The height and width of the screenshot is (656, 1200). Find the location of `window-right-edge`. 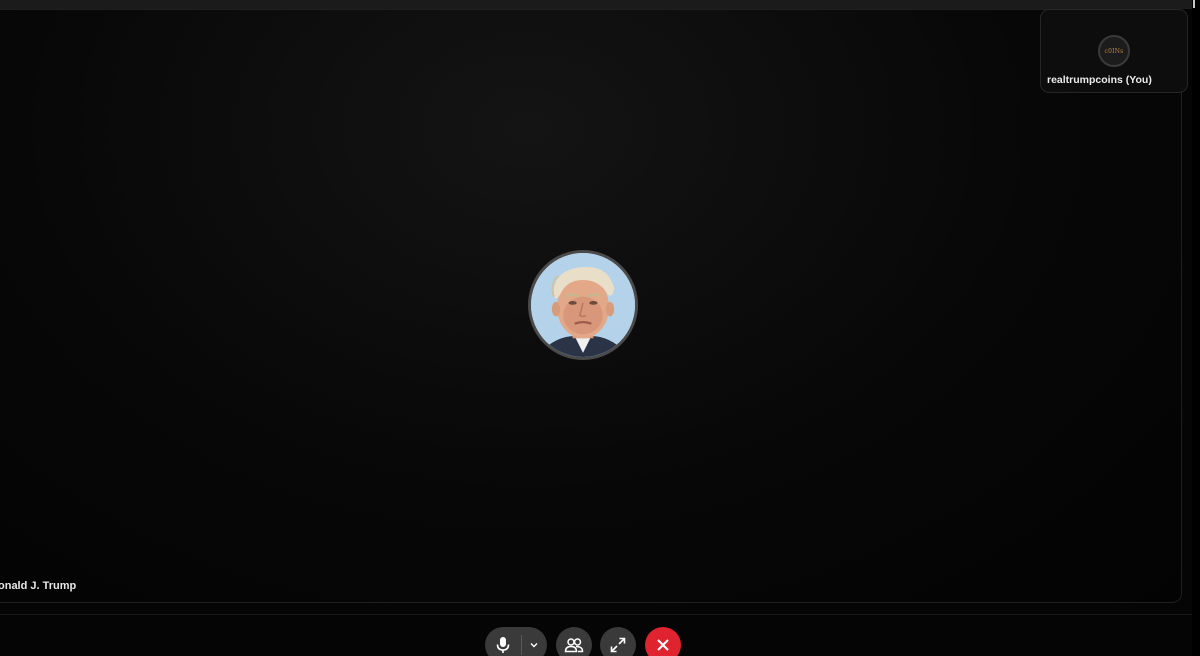

window-right-edge is located at coordinates (1196, 328).